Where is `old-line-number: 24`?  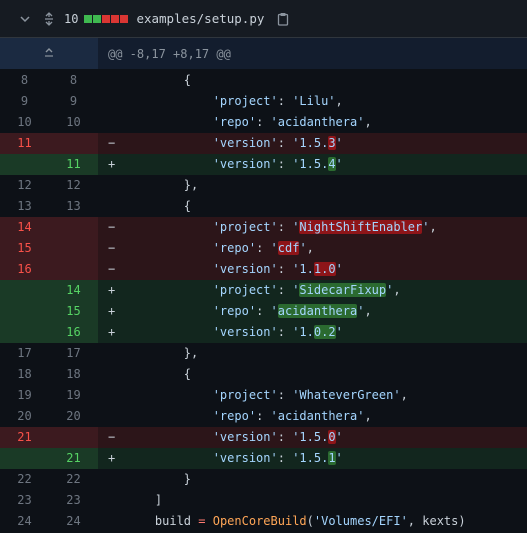
old-line-number: 24 is located at coordinates (24, 521).